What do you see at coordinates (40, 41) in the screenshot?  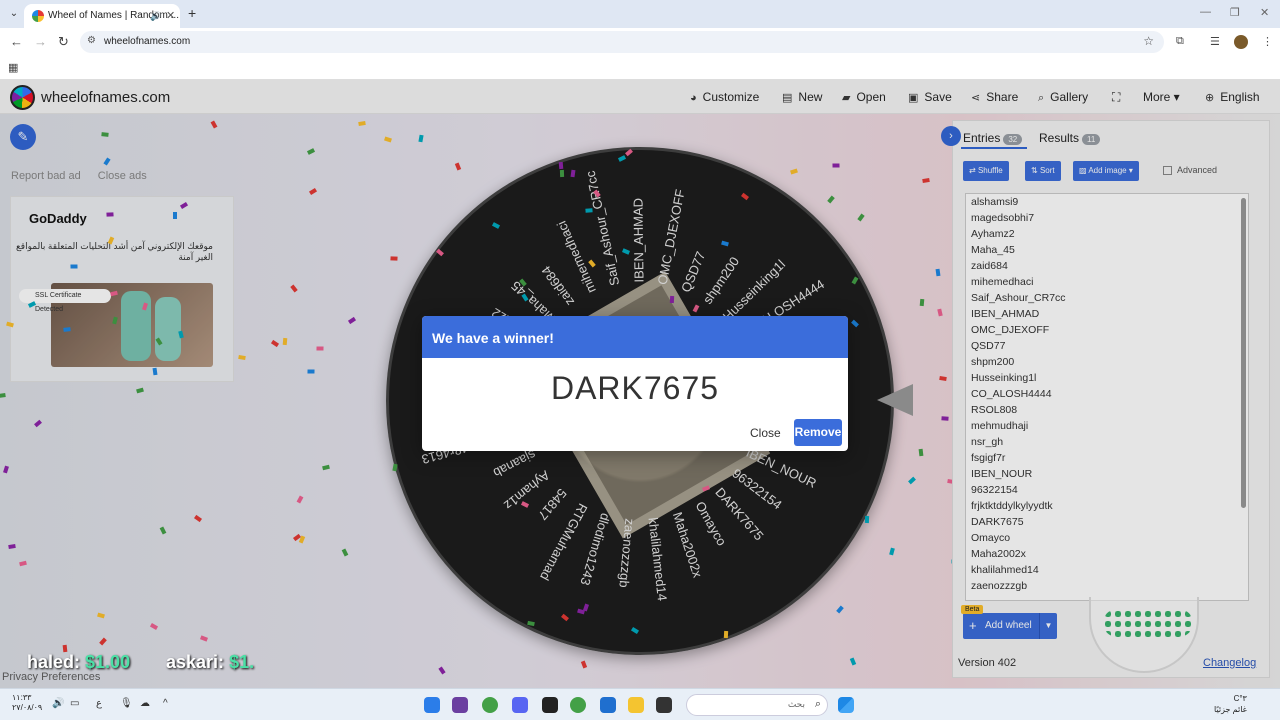 I see `forward-icon: →` at bounding box center [40, 41].